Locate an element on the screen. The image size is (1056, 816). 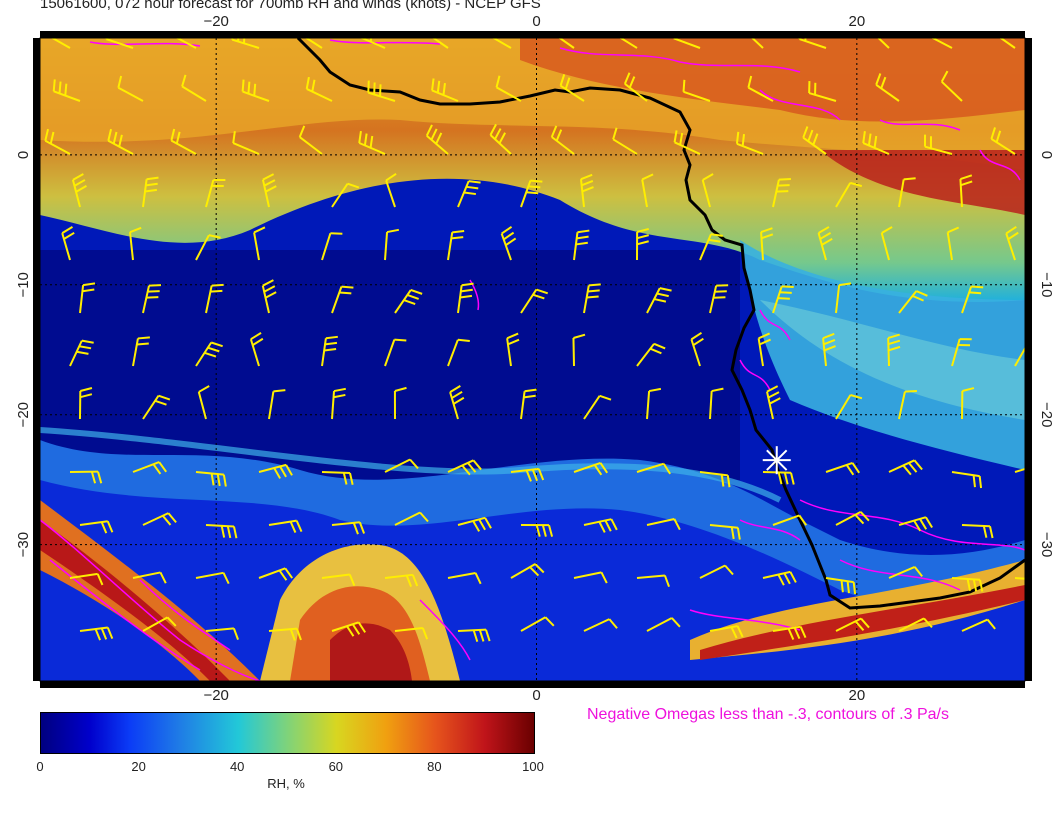
colorbar-tick-label: 80 is located at coordinates (434, 766).